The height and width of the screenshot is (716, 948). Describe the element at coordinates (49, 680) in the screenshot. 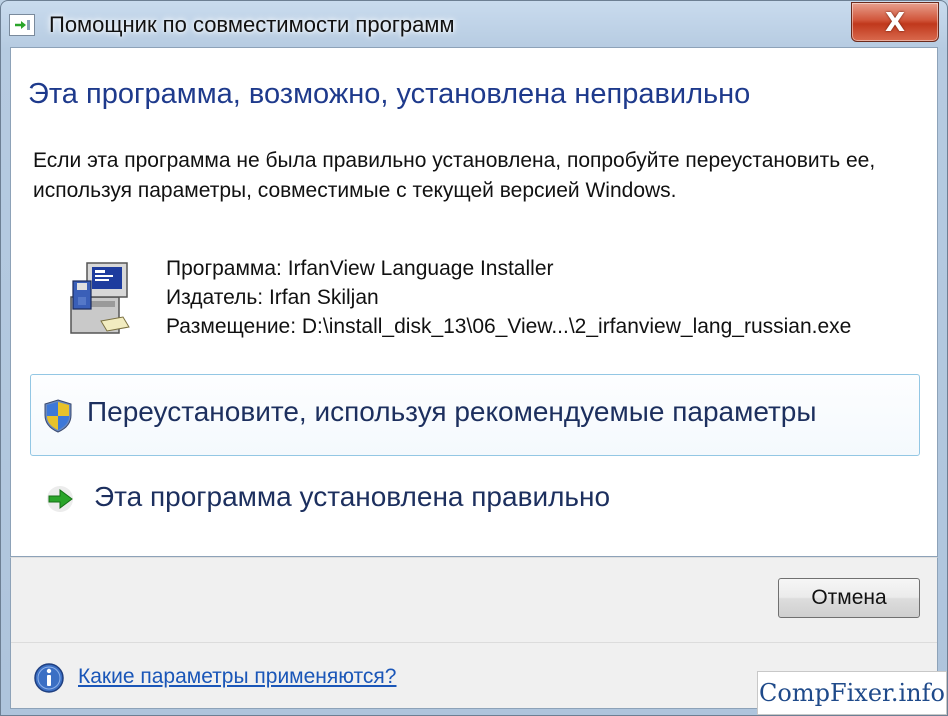

I see `info-icon` at that location.